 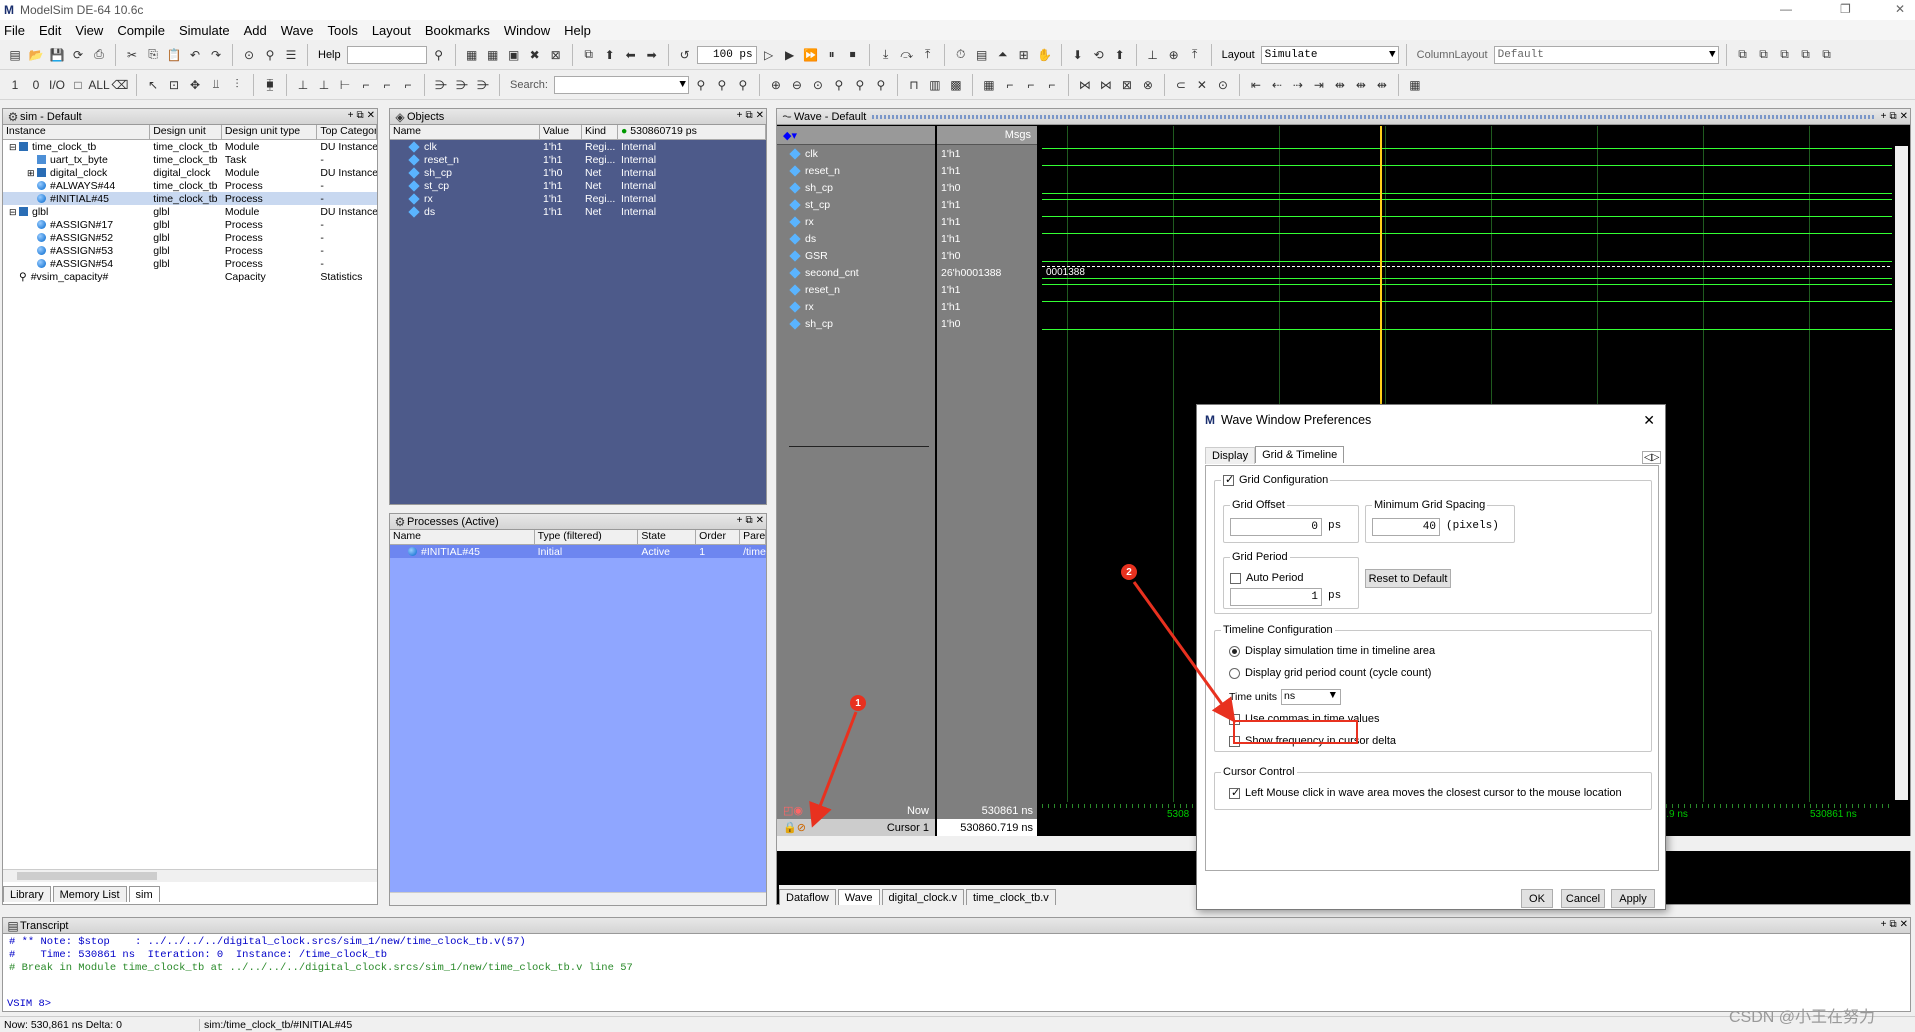 What do you see at coordinates (1743, 55) in the screenshot?
I see `layout-a-icon: ⧉` at bounding box center [1743, 55].